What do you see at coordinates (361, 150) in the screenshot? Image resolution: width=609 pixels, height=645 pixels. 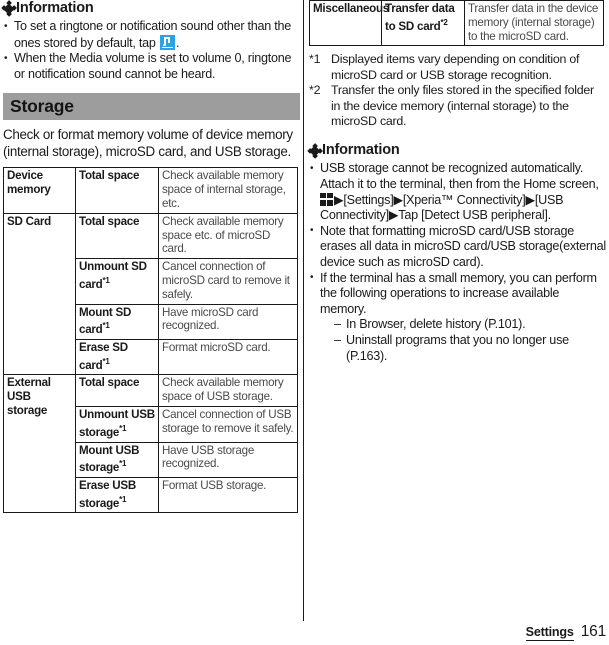 I see `information-heading-2-label: Information` at bounding box center [361, 150].